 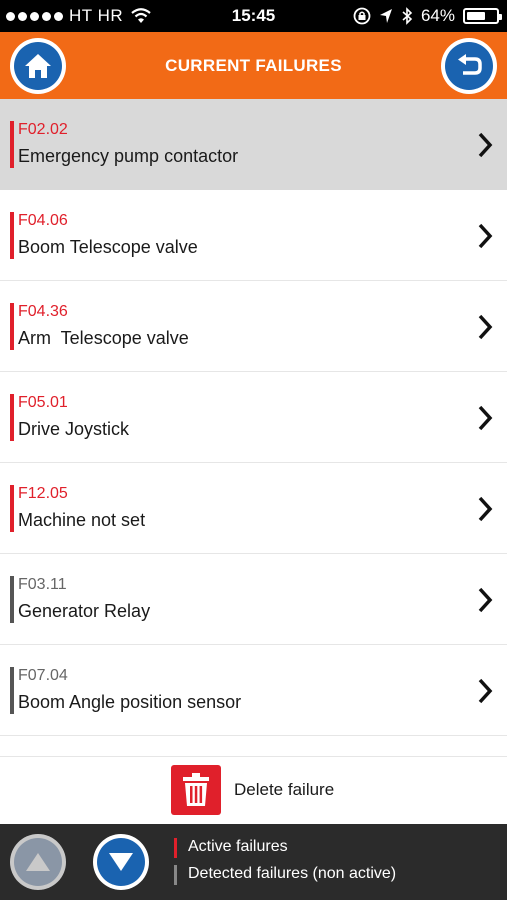 I want to click on failure-row: F12.05 Machine not set, so click(x=253, y=508).